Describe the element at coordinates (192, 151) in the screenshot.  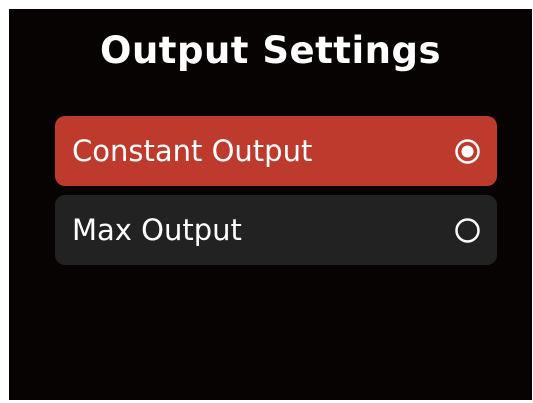
I see `option-label: Constant Output` at that location.